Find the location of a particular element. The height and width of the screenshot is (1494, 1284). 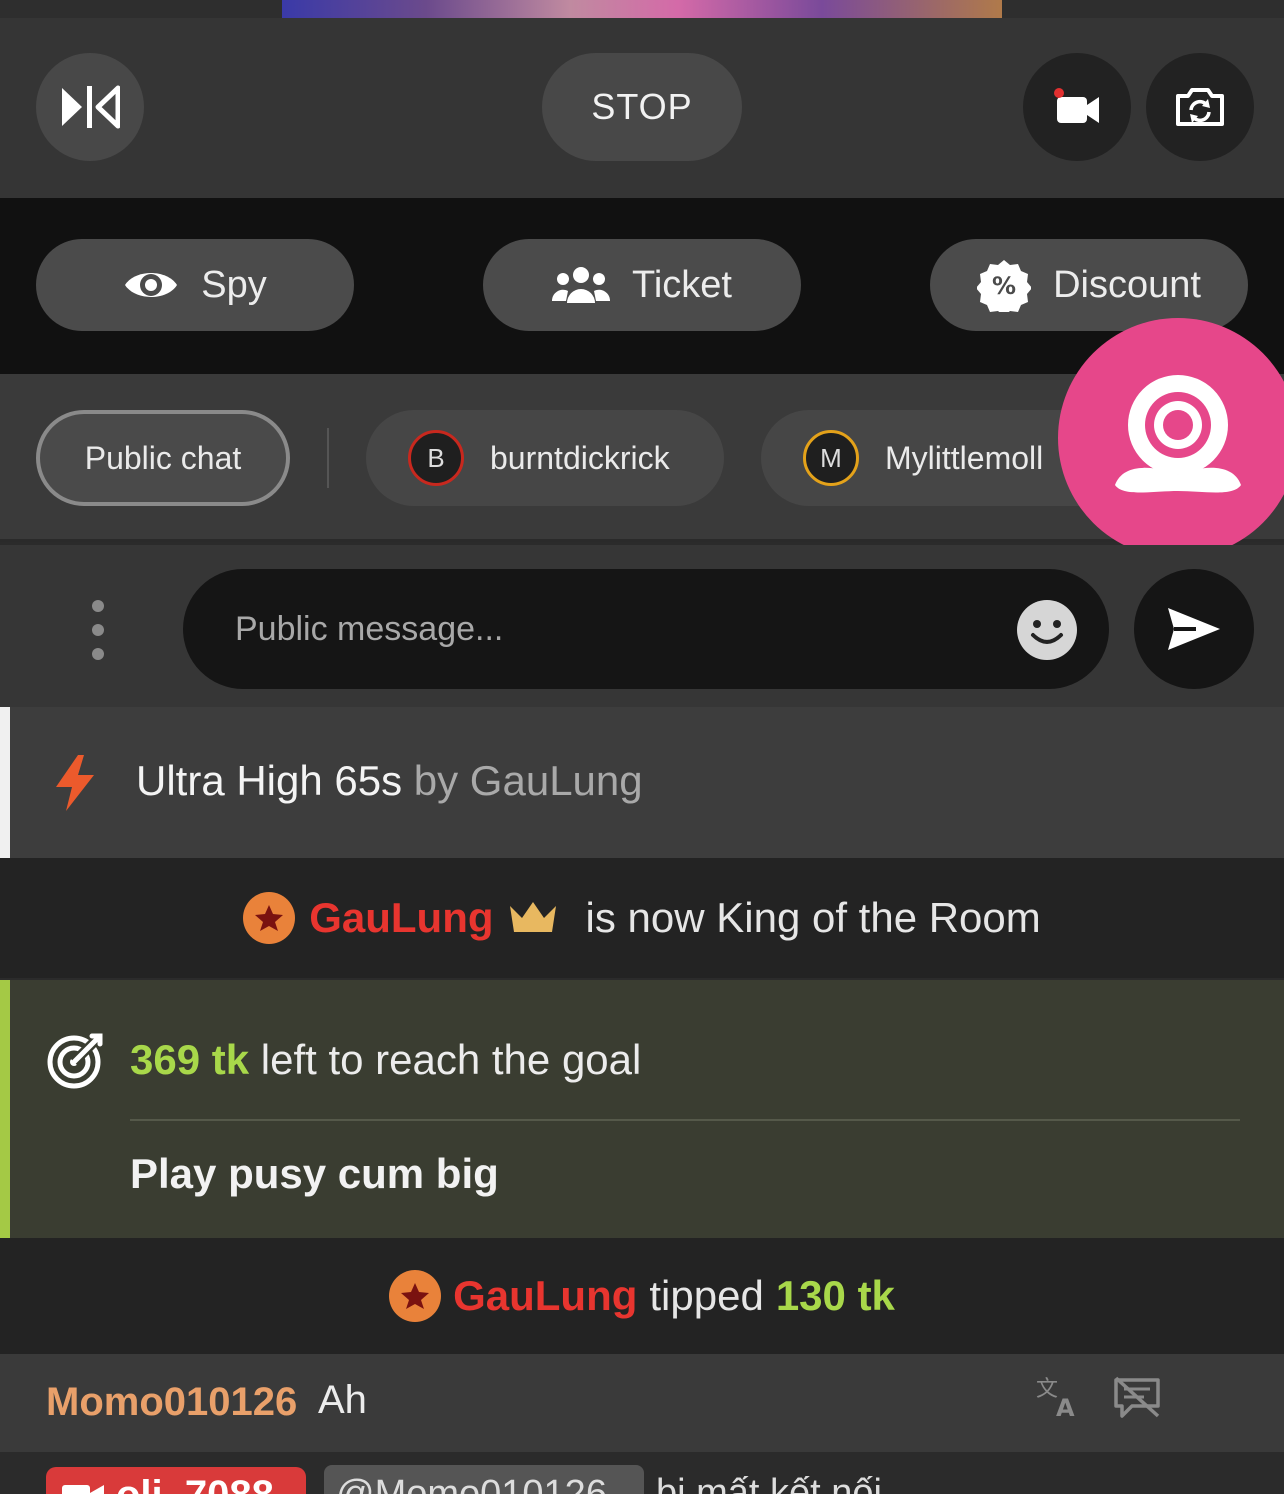

king-text: is now King of the Room is located at coordinates (813, 917).